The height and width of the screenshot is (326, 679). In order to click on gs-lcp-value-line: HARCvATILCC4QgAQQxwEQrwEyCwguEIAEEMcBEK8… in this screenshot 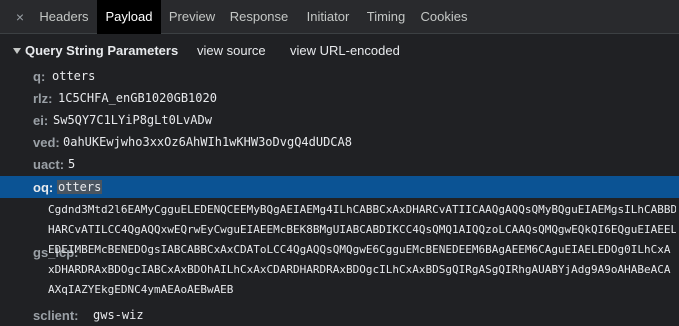, I will do `click(362, 229)`.